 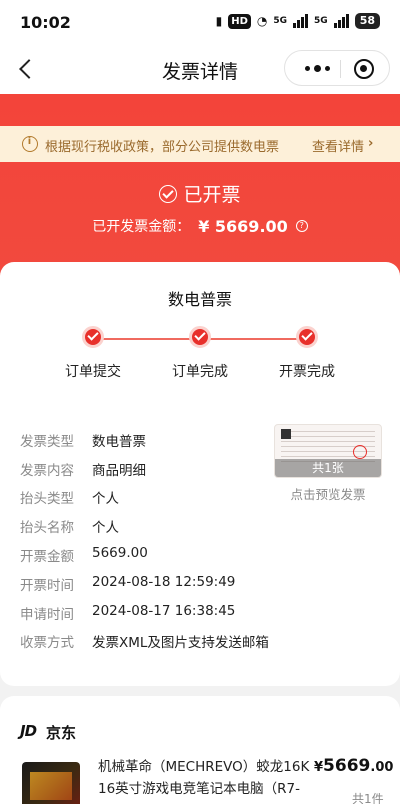 I want to click on invoice-count: 共1张, so click(x=328, y=468).